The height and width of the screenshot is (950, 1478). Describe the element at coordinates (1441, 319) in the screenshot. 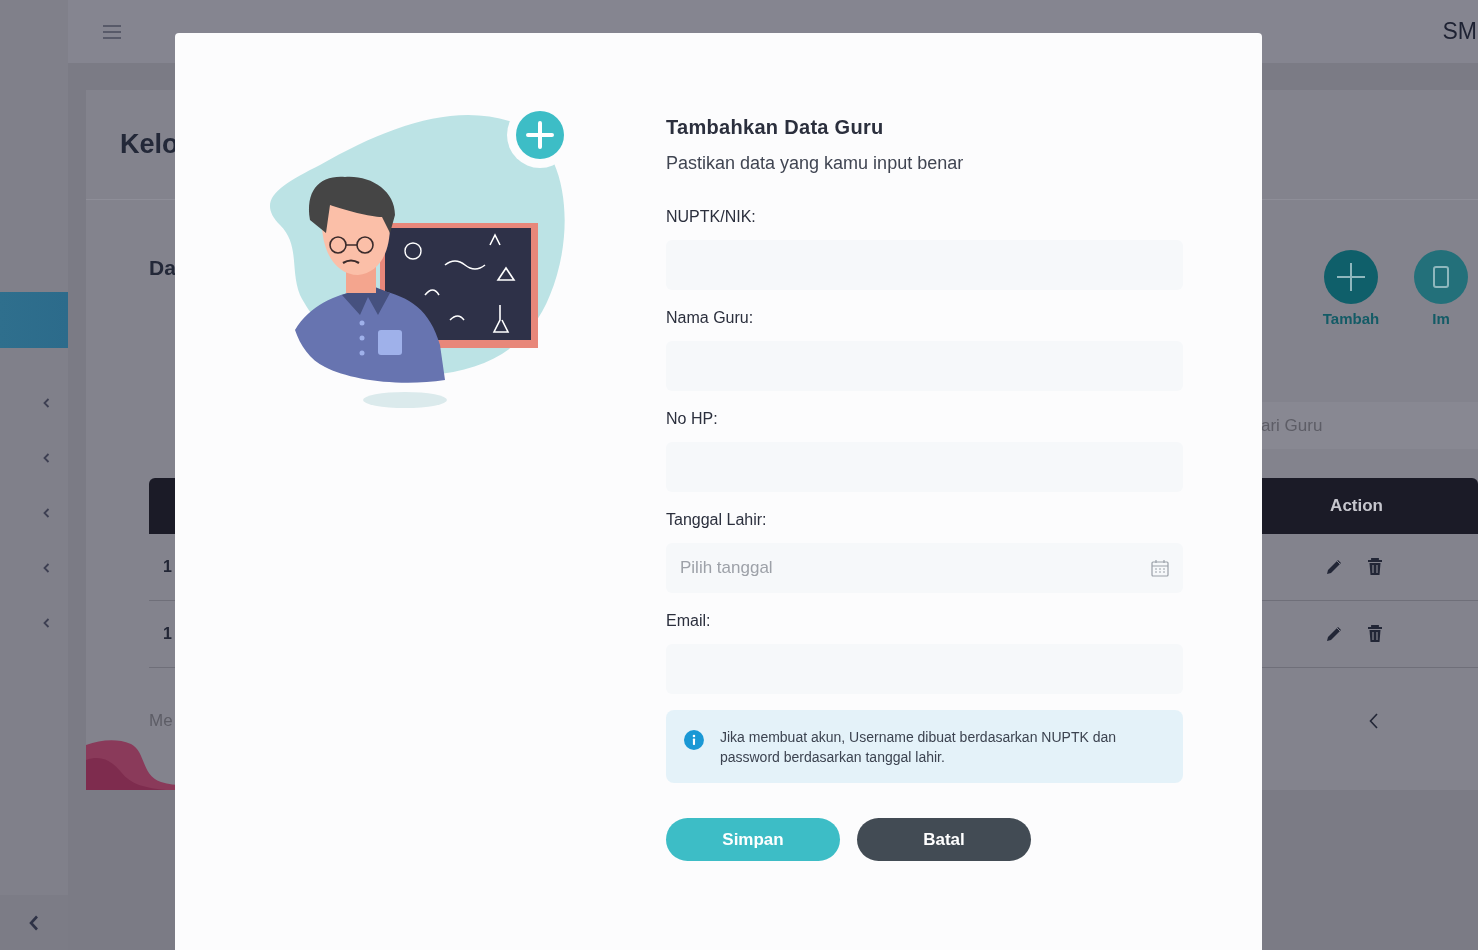

I see `action-label: Im` at that location.